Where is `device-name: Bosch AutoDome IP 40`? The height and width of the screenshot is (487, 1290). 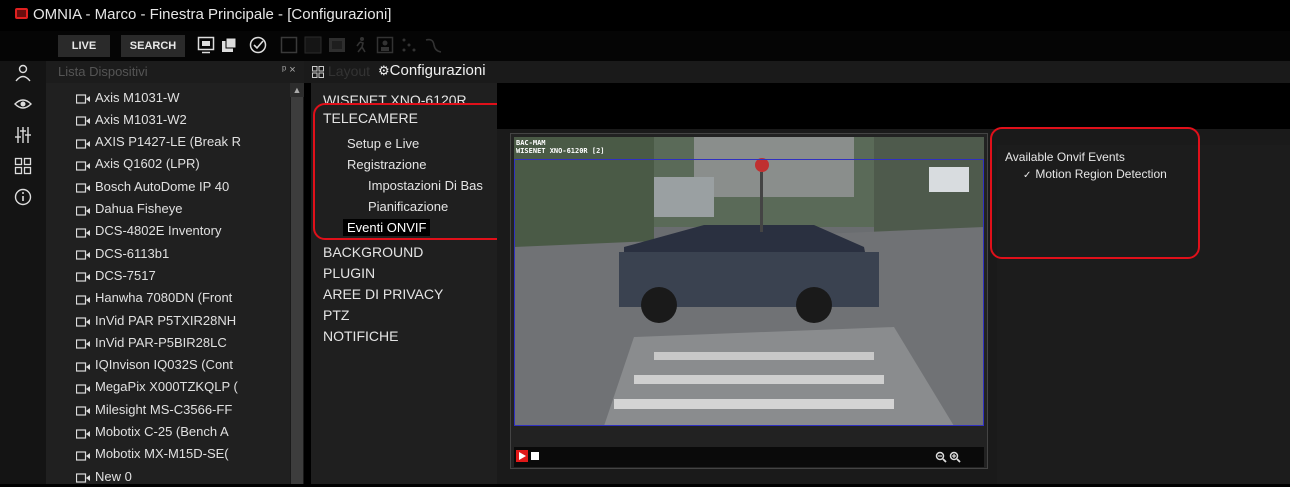 device-name: Bosch AutoDome IP 40 is located at coordinates (162, 186).